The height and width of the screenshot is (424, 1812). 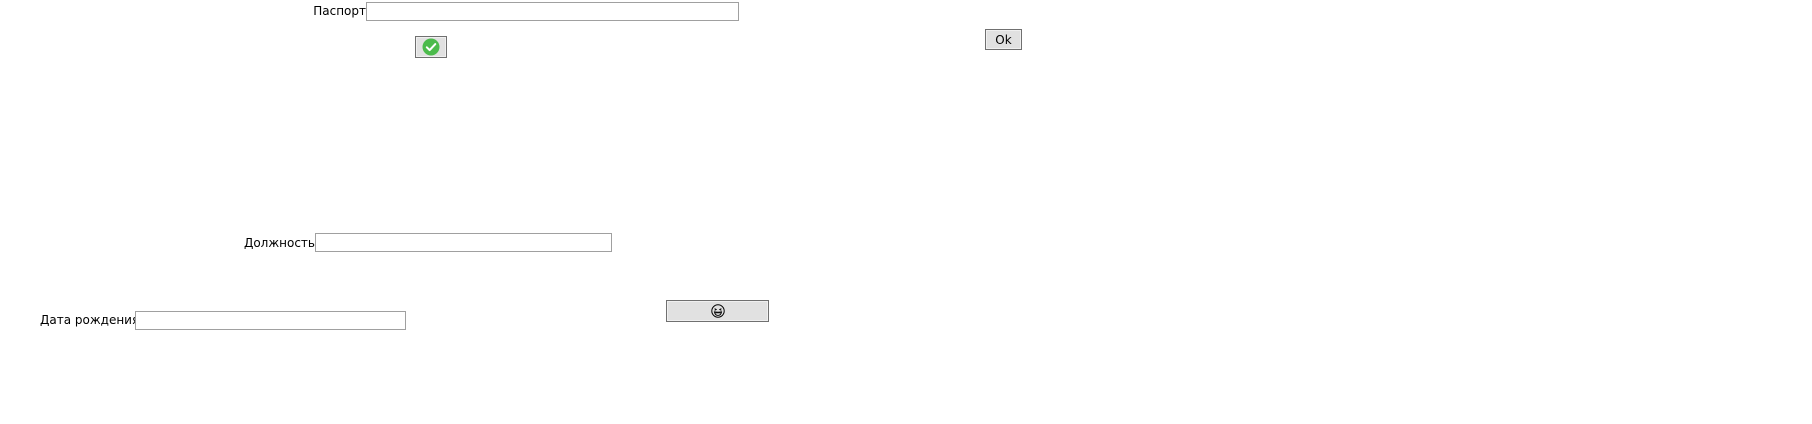 I want to click on birth-date-label: Дата рождения, so click(x=90, y=320).